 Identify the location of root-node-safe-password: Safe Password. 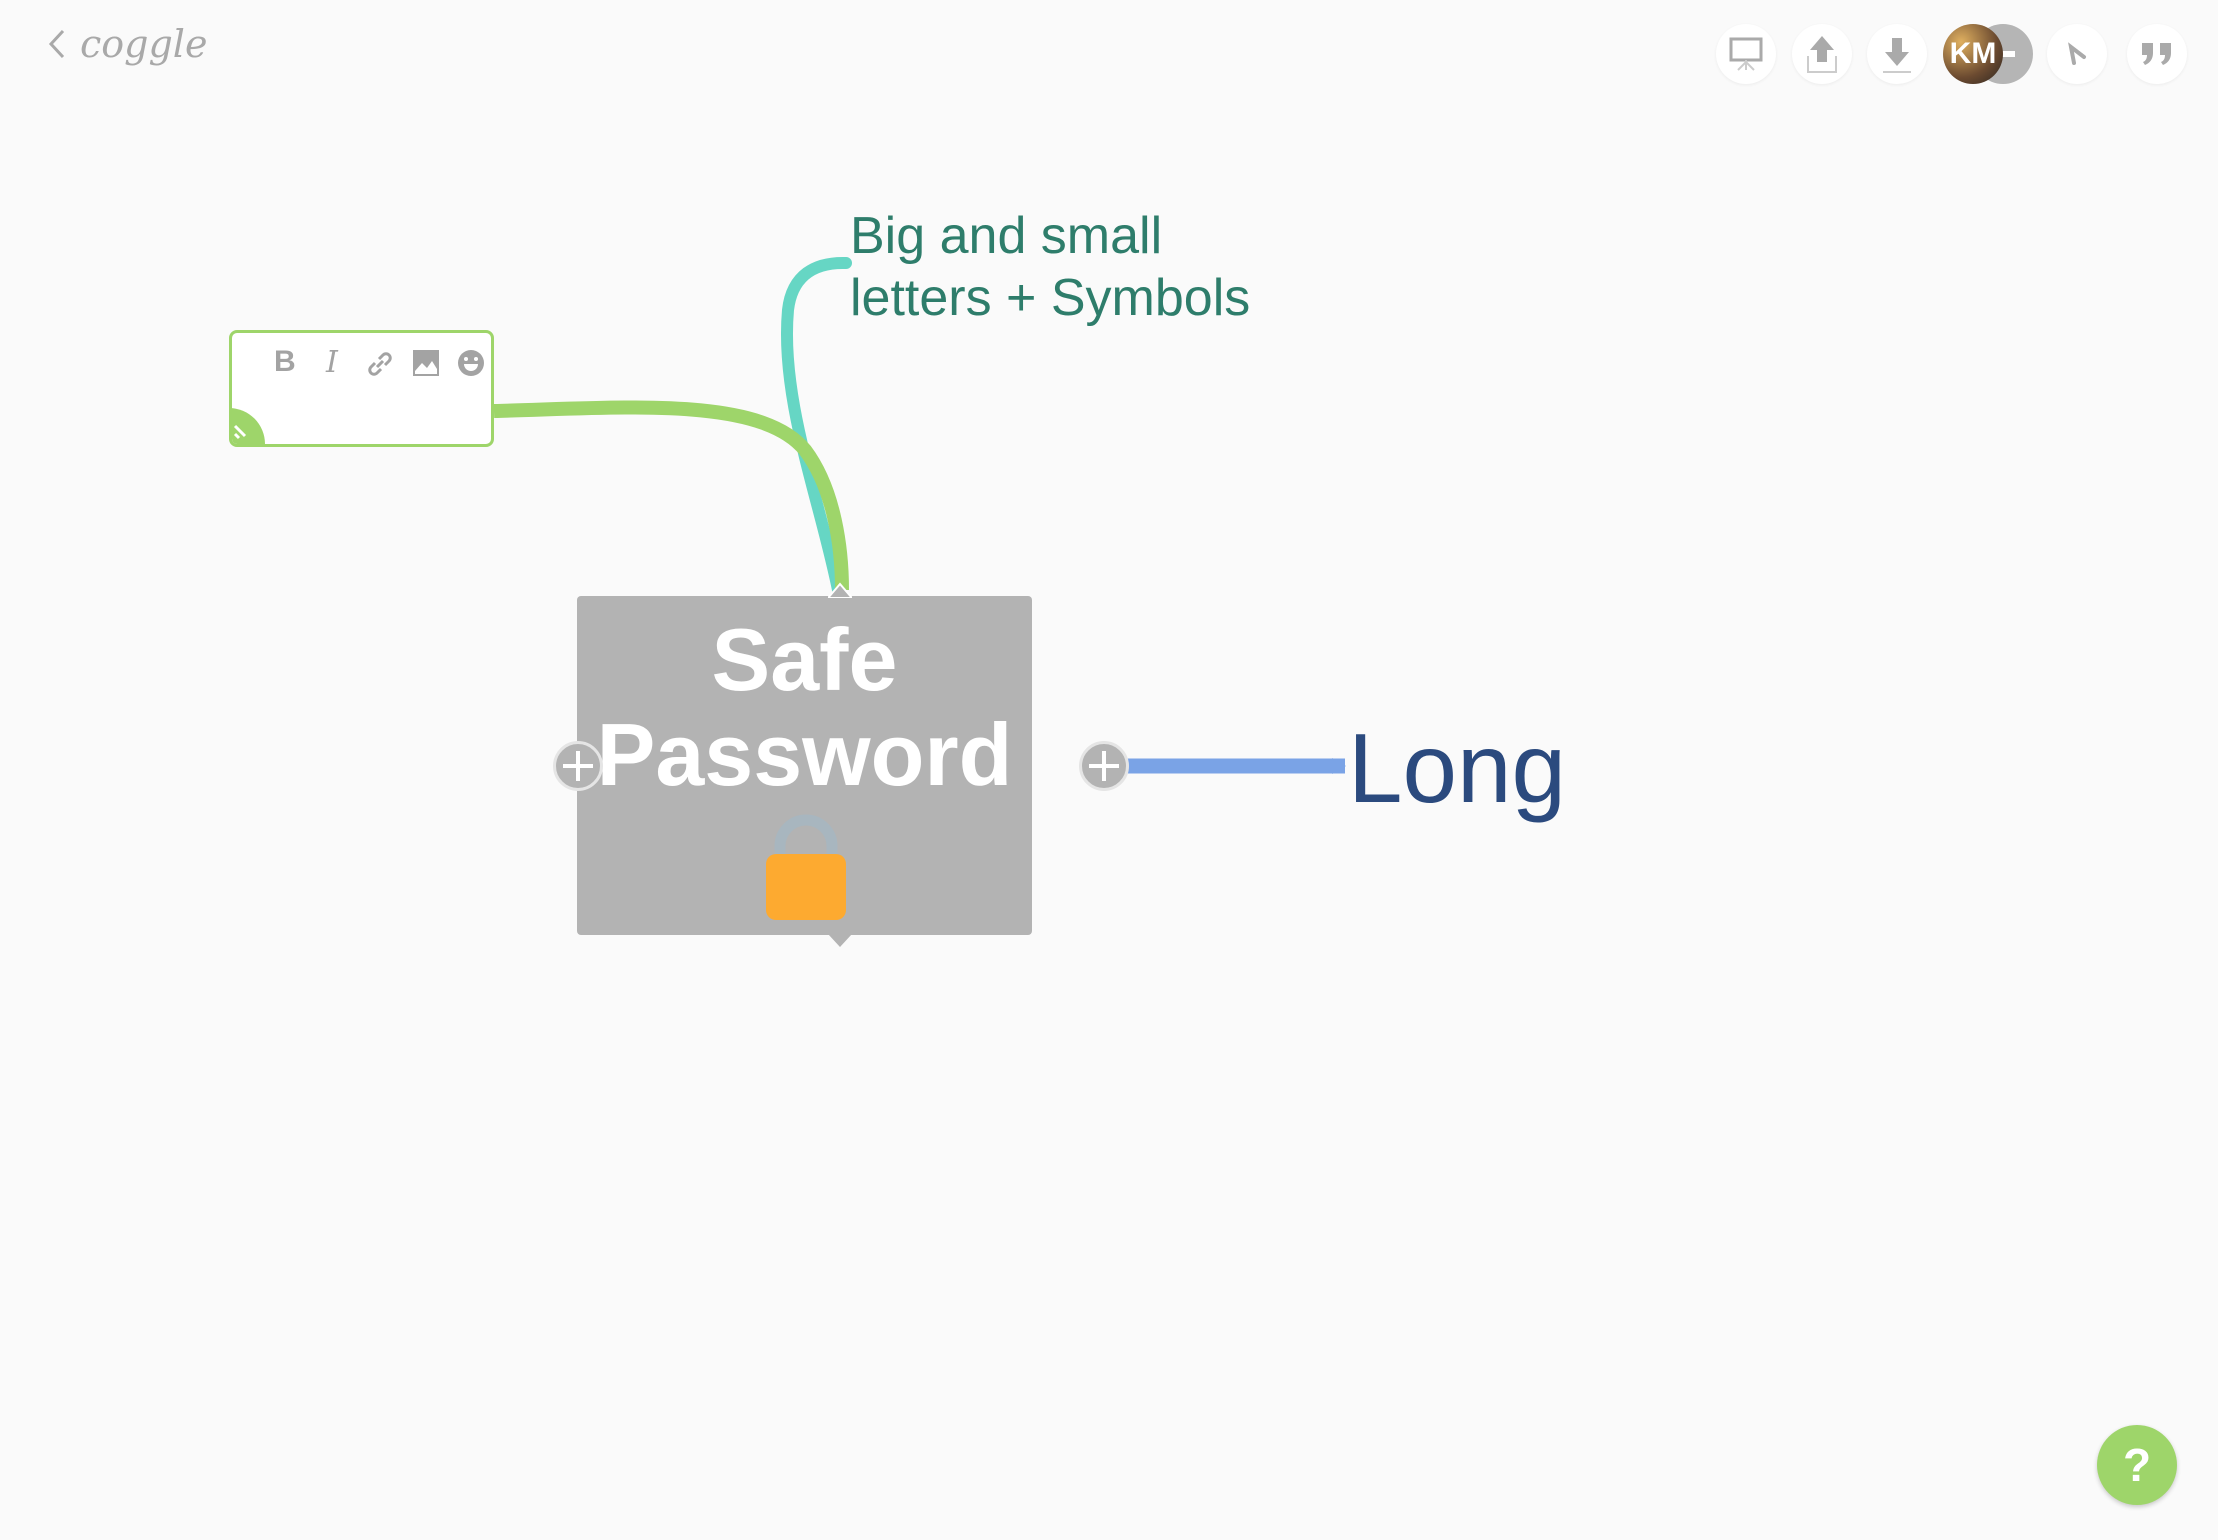
(804, 765).